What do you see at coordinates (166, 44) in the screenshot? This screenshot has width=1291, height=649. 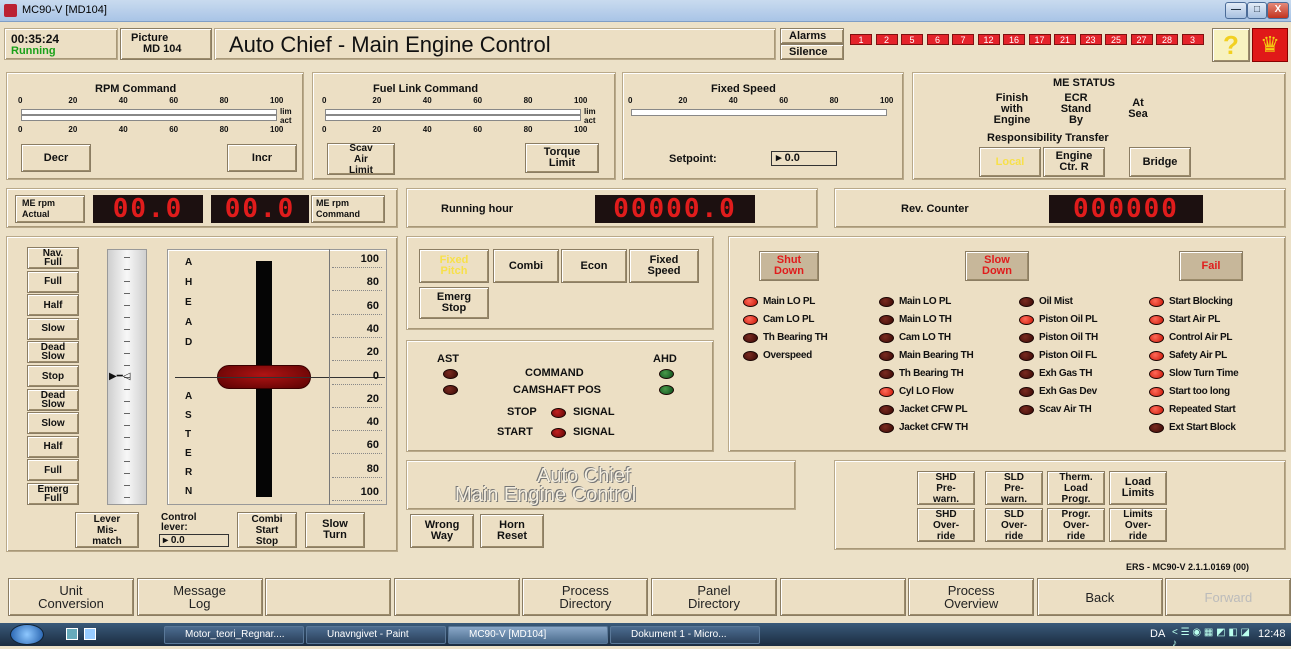 I see `picture-button: Picture MD 104` at bounding box center [166, 44].